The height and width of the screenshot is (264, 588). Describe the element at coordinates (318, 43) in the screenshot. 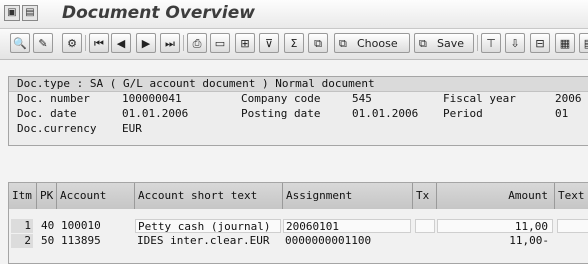

I see `subtotal-icon: ⧉` at that location.